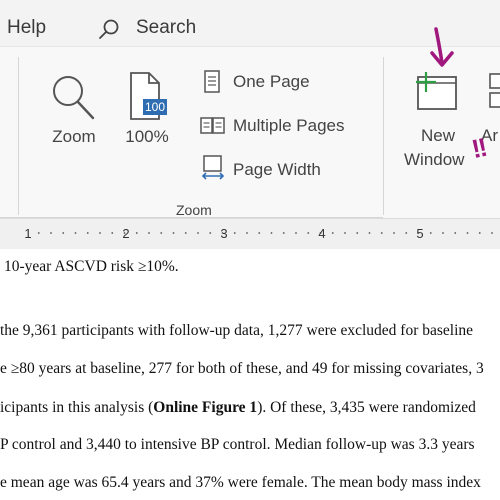 This screenshot has width=500, height=500. What do you see at coordinates (166, 28) in the screenshot?
I see `search-box: Search` at bounding box center [166, 28].